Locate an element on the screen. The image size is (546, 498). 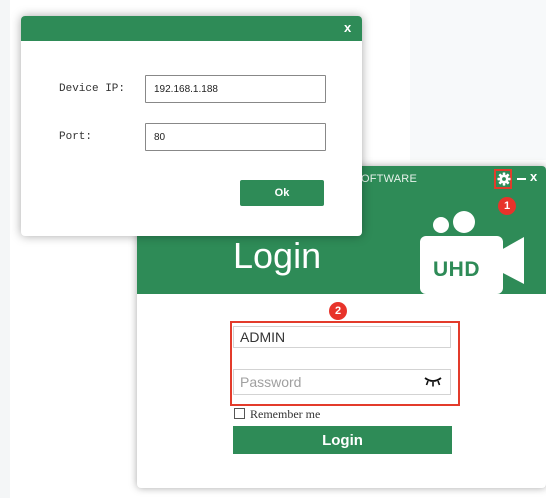
settings-button is located at coordinates (503, 179).